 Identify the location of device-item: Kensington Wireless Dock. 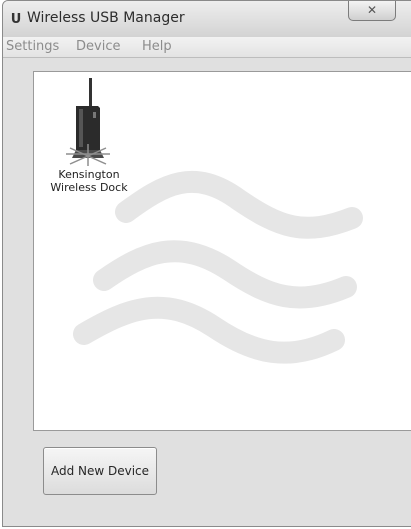
(89, 138).